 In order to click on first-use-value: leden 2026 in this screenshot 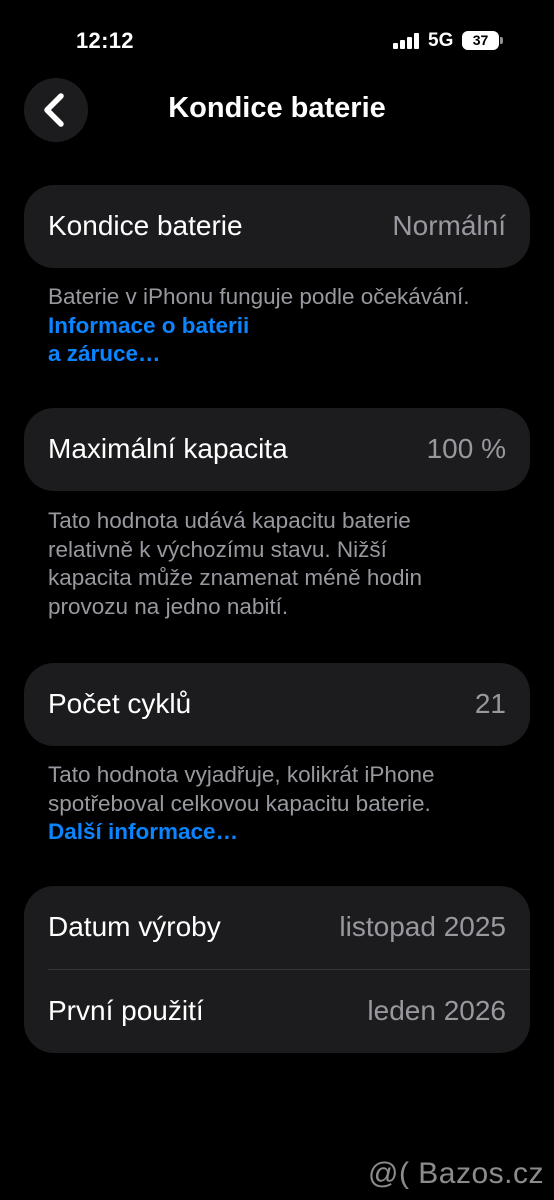, I will do `click(436, 1010)`.